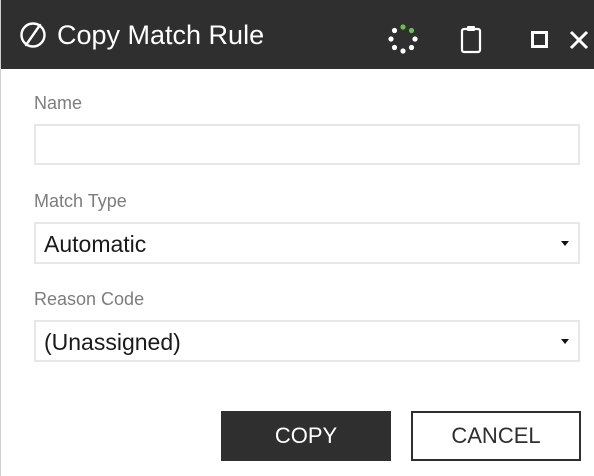  I want to click on match-type-value: Automatic, so click(95, 244).